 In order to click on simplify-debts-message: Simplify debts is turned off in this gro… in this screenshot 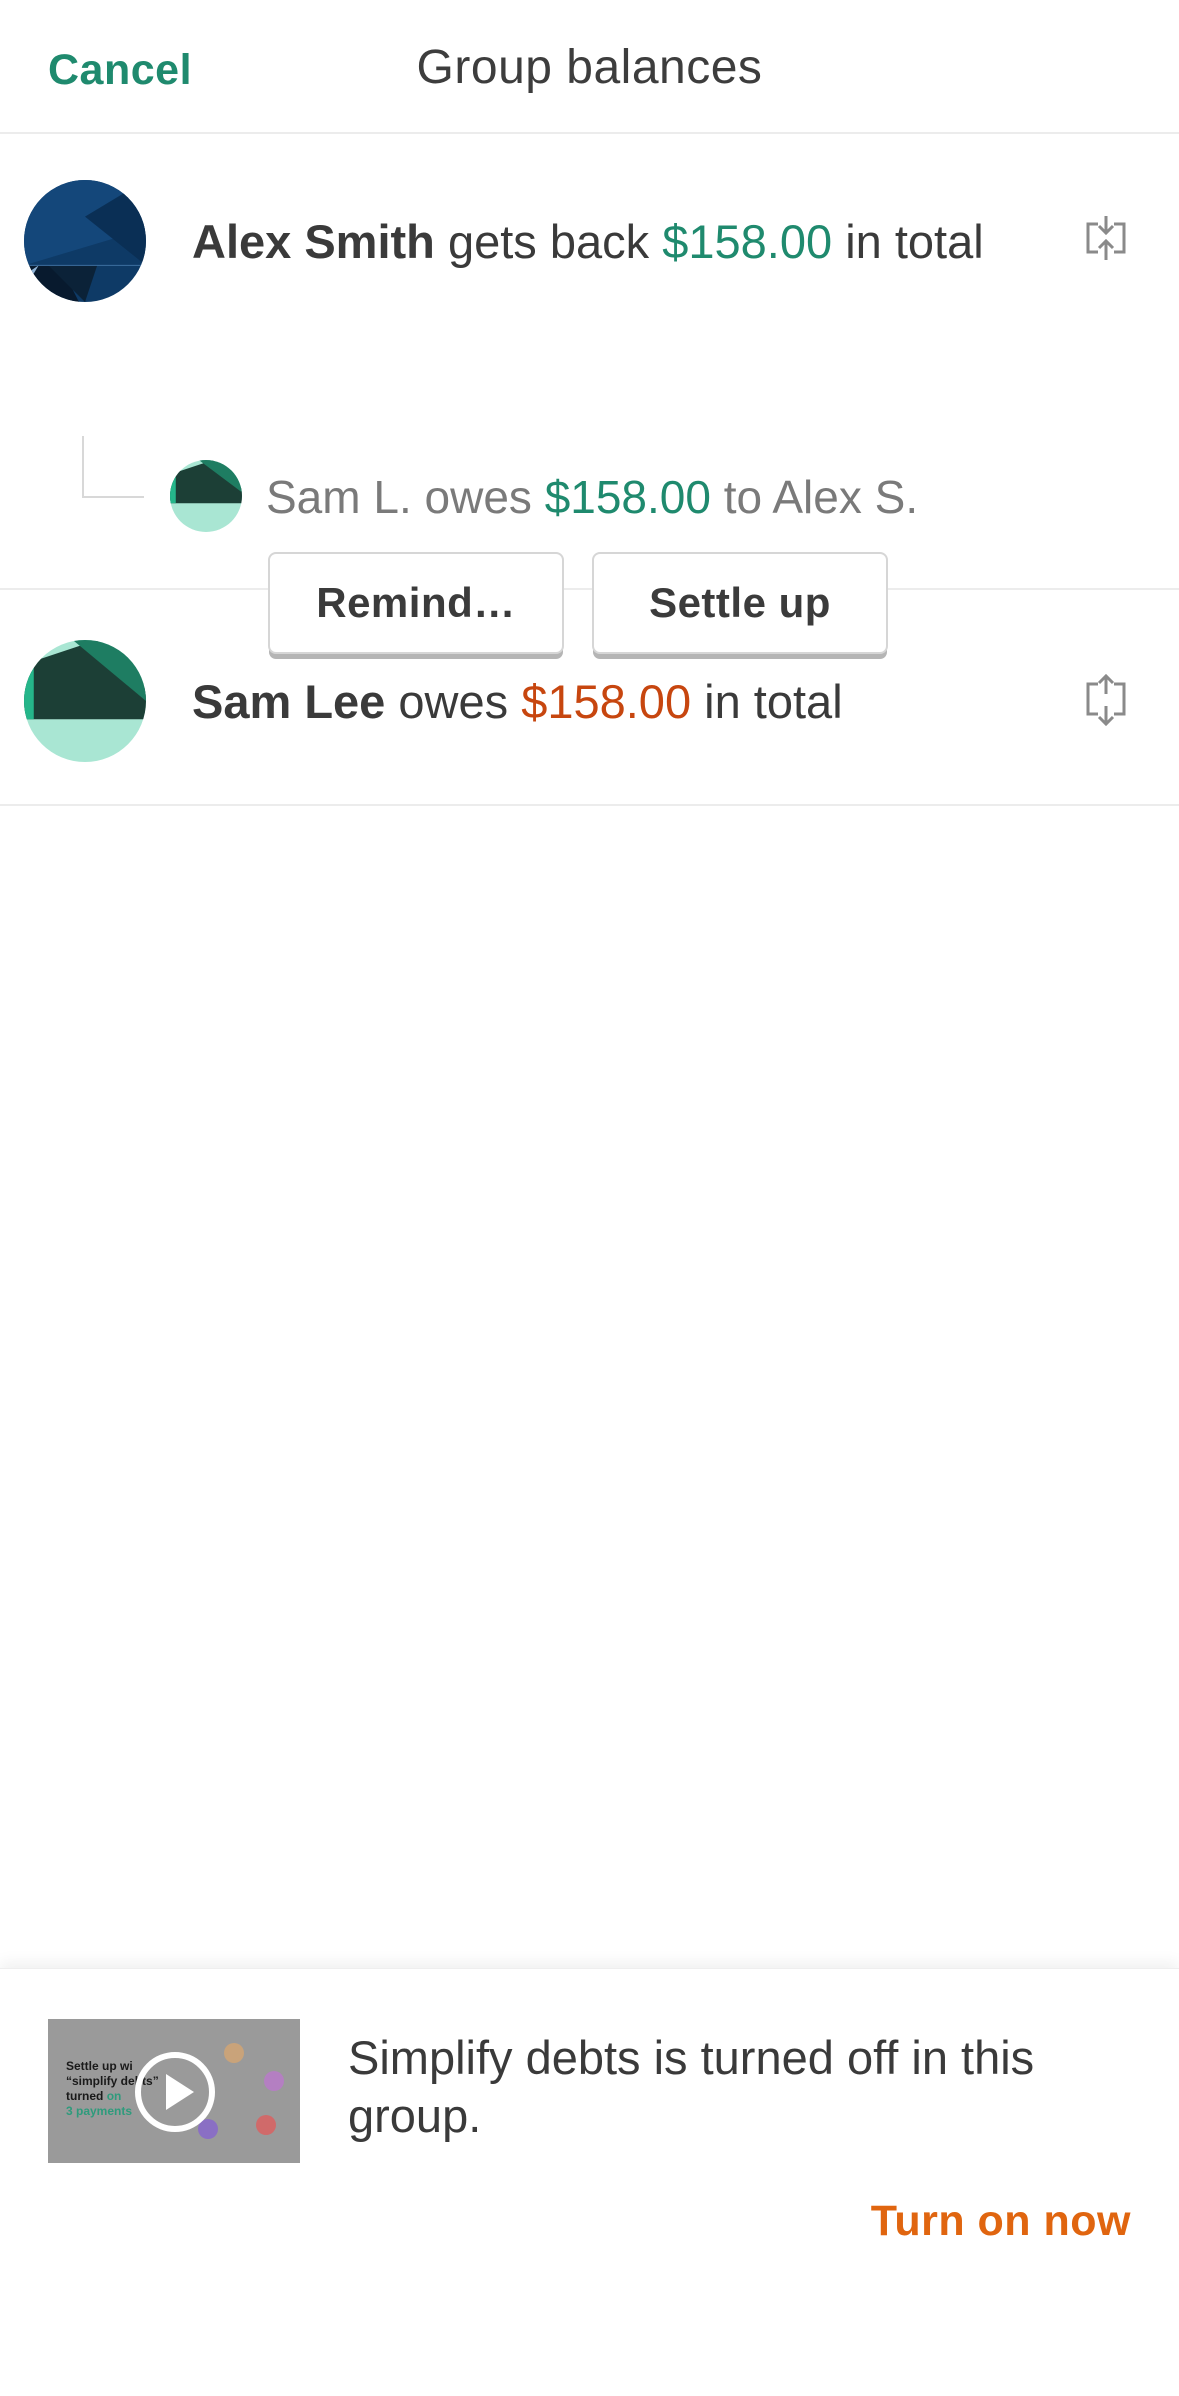, I will do `click(691, 2086)`.